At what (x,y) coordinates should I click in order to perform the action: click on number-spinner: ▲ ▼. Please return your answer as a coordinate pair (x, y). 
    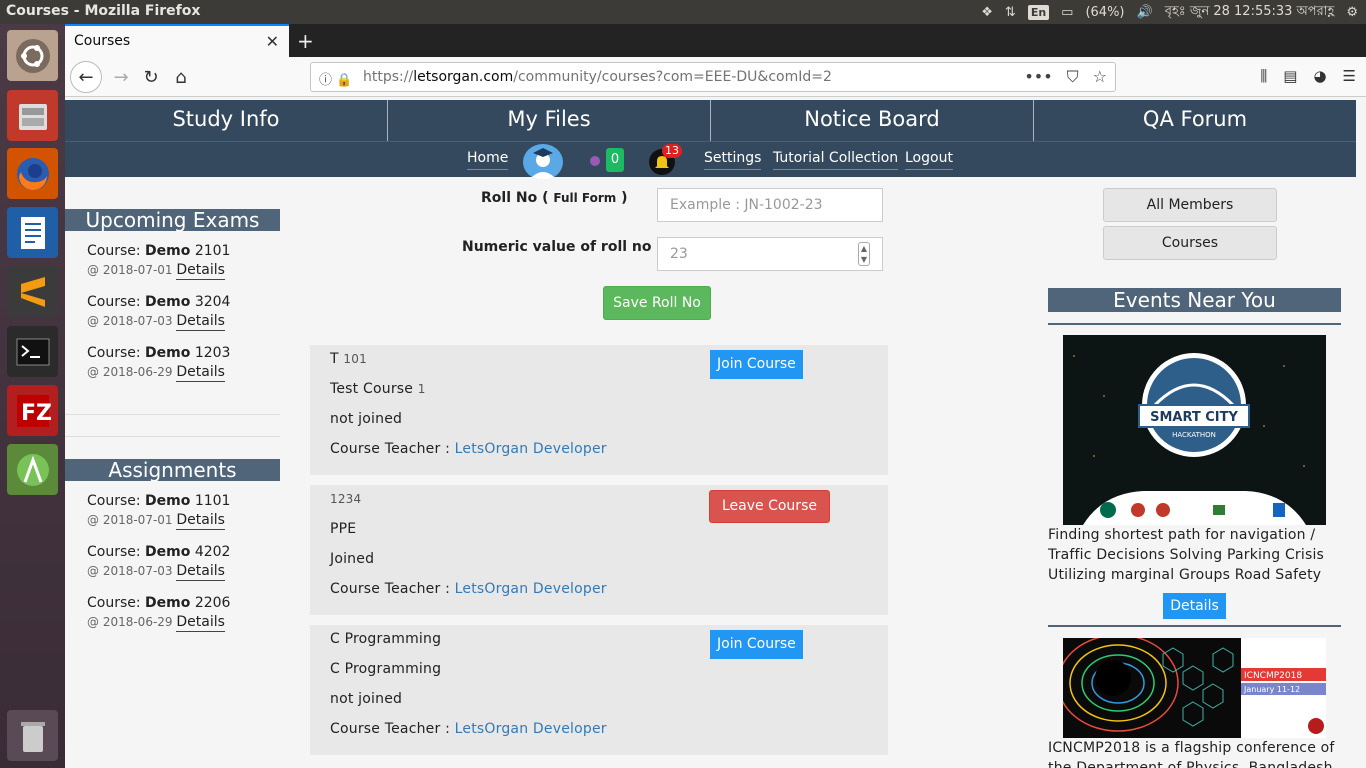
    Looking at the image, I should click on (864, 254).